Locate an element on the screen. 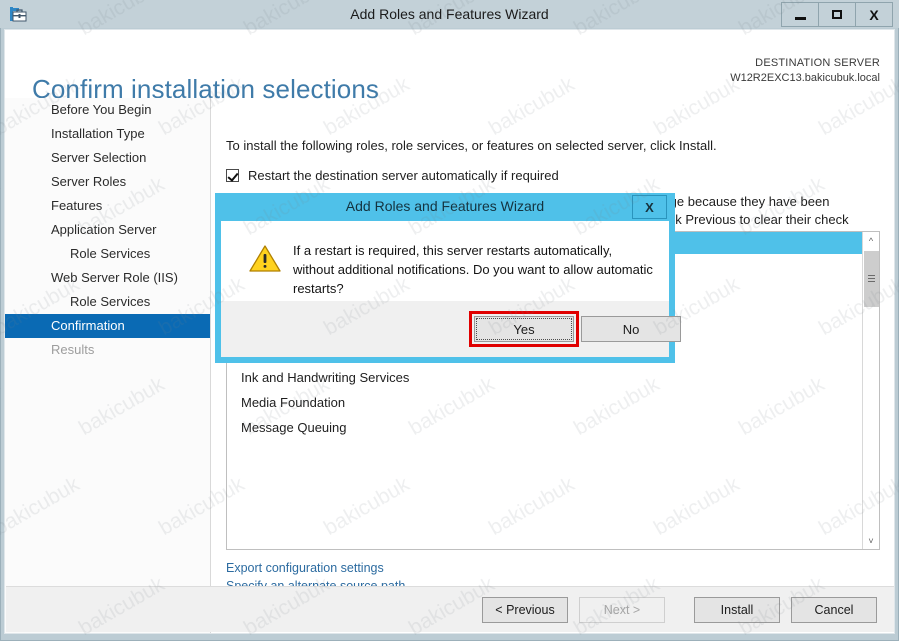  dialog-yes-button: Yes is located at coordinates (524, 329).